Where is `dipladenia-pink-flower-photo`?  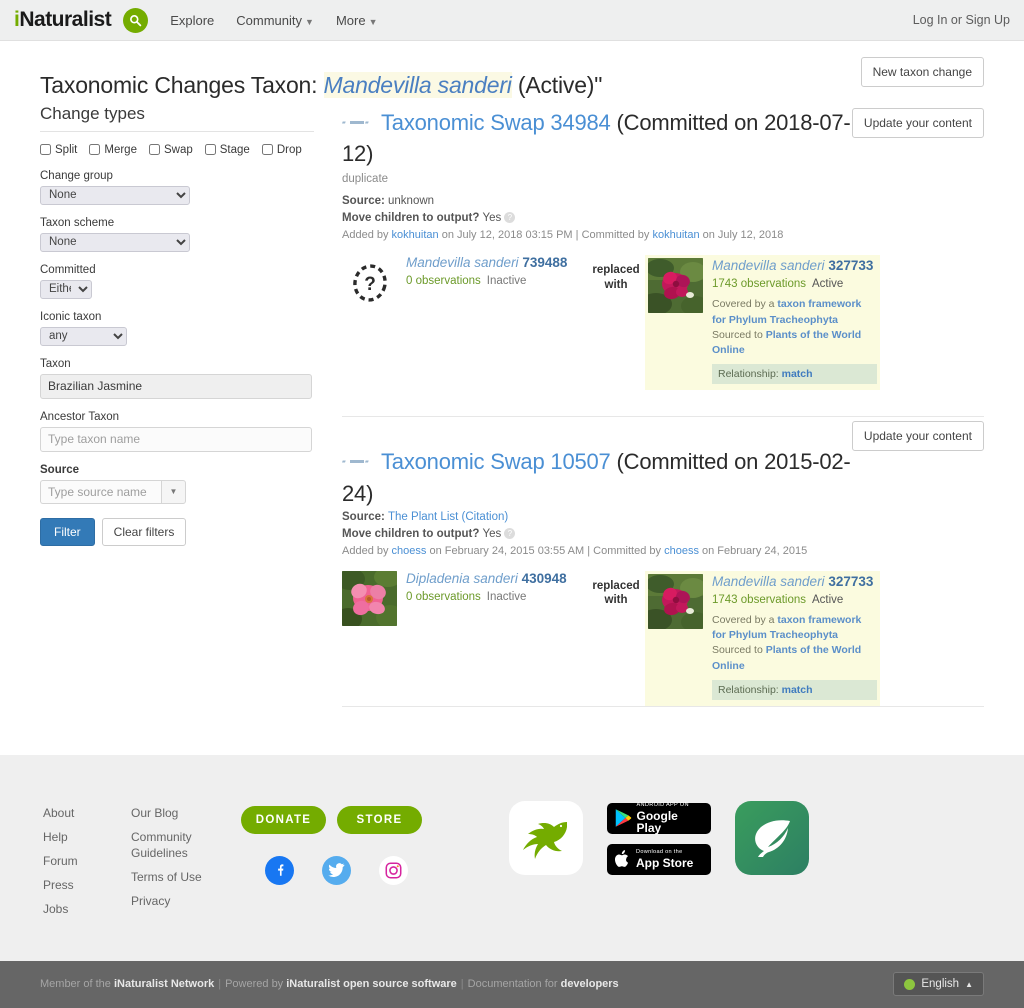
dipladenia-pink-flower-photo is located at coordinates (369, 598).